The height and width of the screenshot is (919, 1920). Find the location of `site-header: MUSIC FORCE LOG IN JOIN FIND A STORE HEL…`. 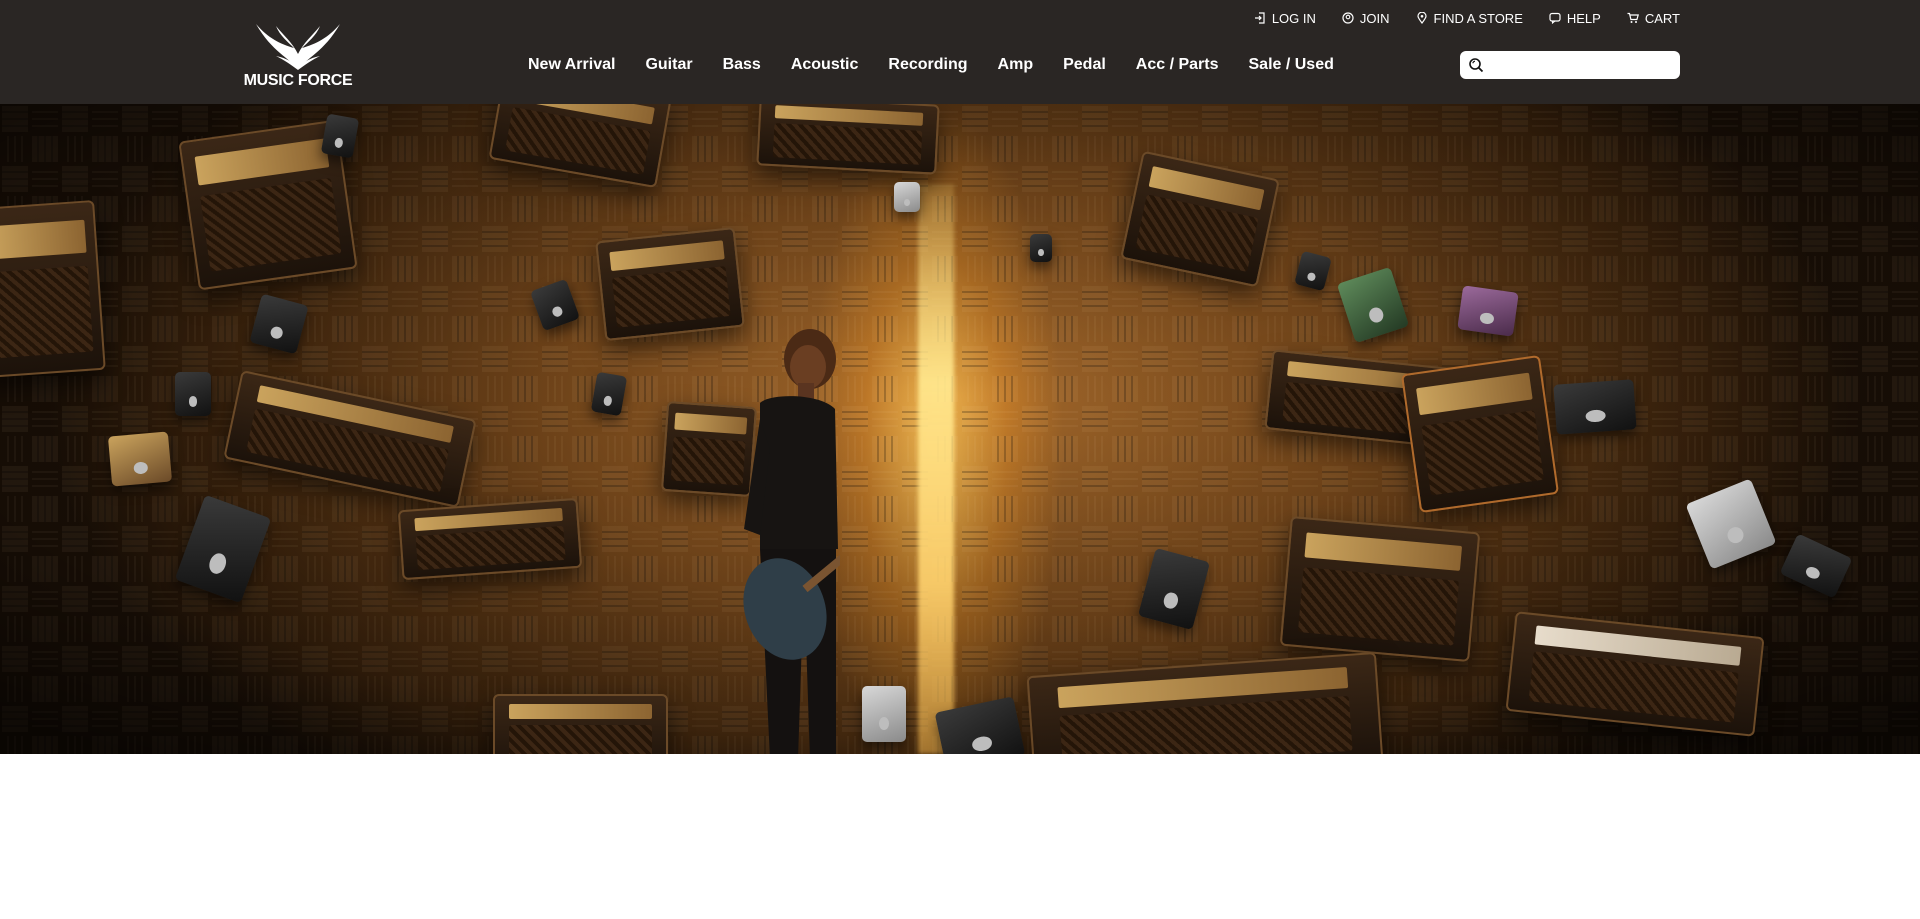

site-header: MUSIC FORCE LOG IN JOIN FIND A STORE HEL… is located at coordinates (960, 52).